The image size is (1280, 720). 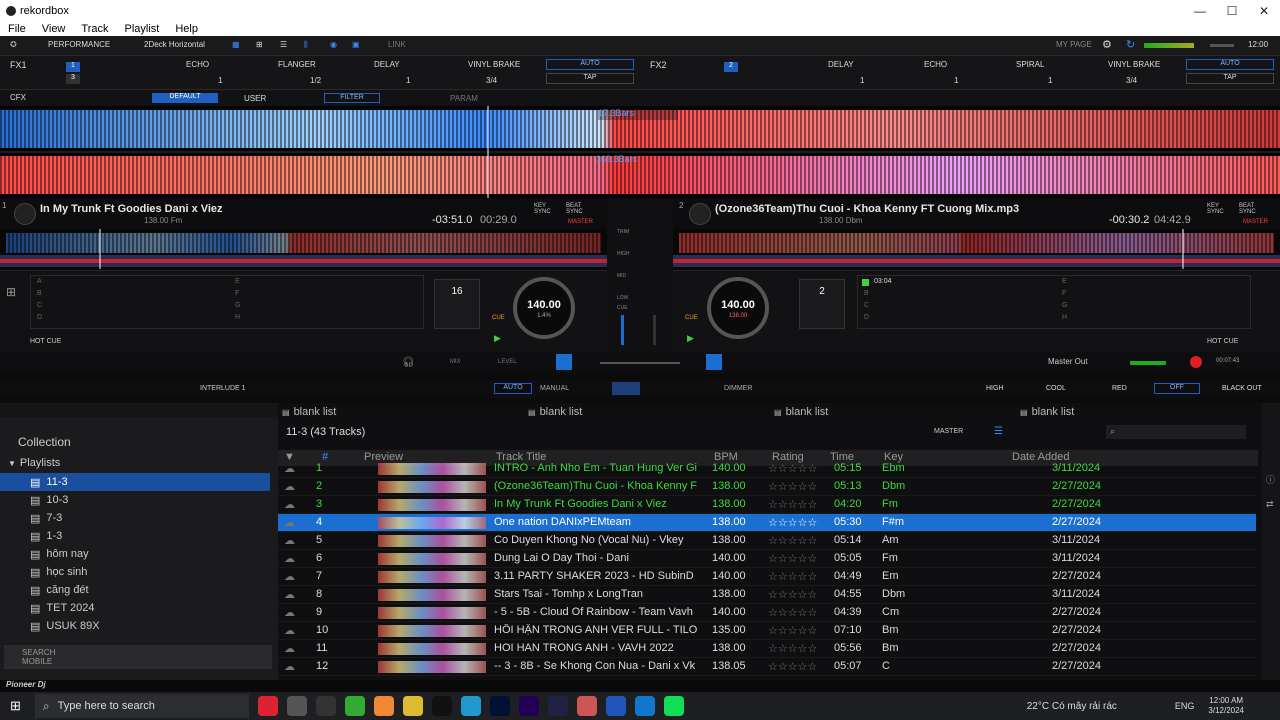 I want to click on fx2-slot1: DELAY, so click(x=841, y=64).